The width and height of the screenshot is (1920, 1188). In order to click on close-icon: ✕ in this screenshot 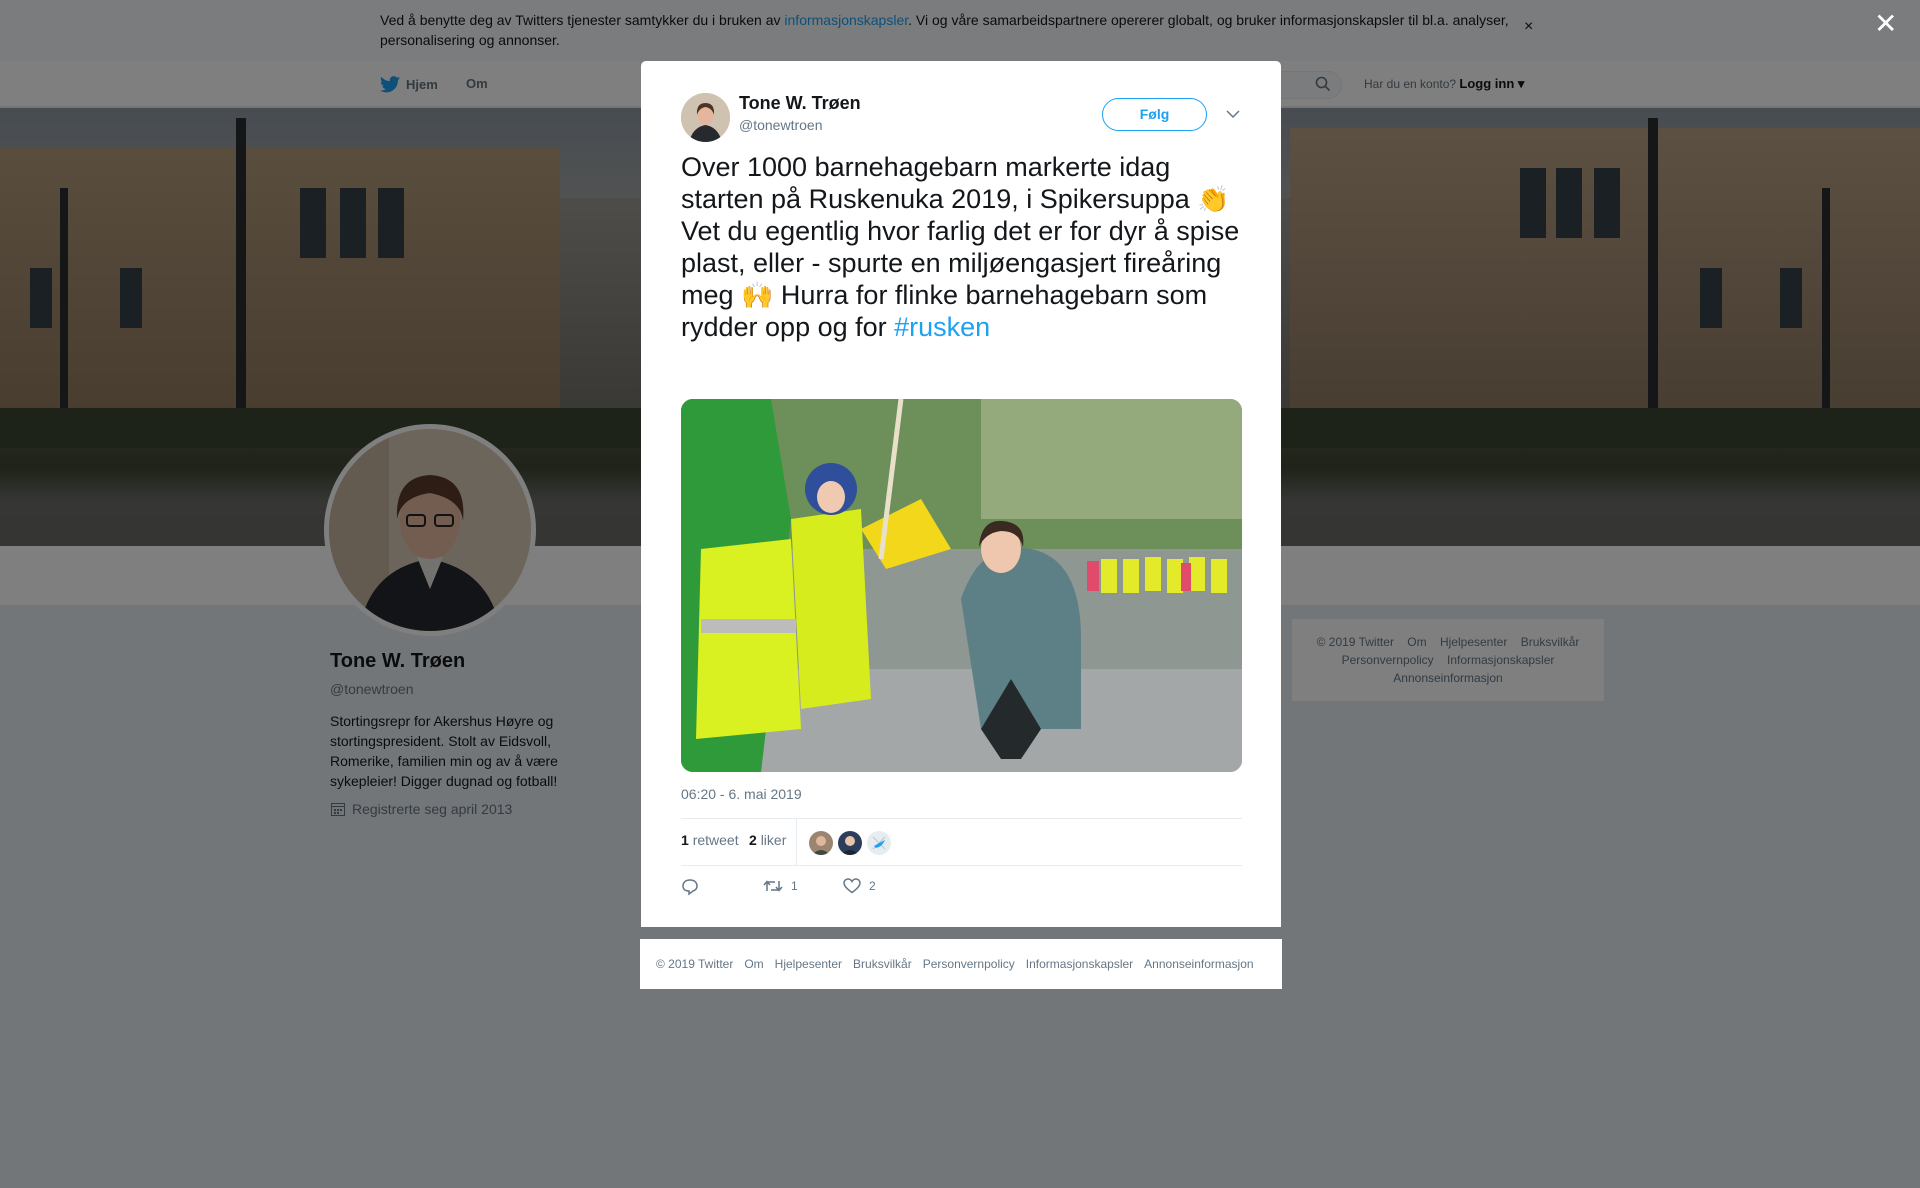, I will do `click(1885, 24)`.